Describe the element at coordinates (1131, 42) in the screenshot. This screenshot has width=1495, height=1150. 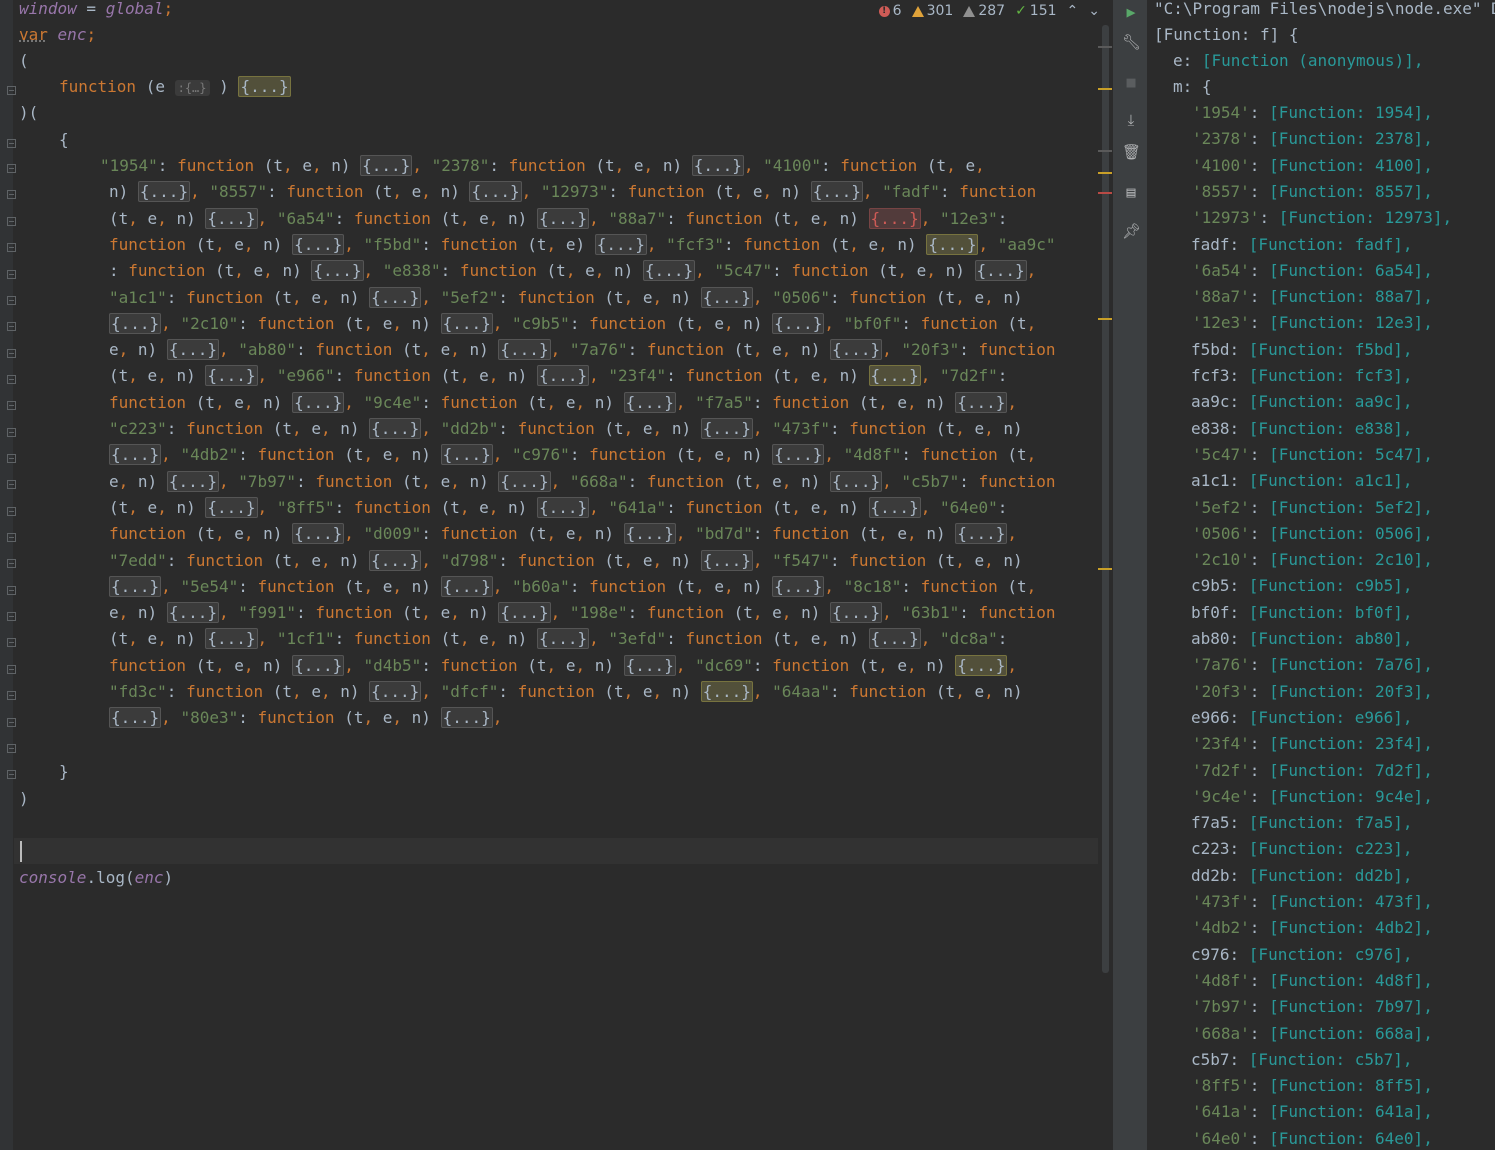
I see `wrench-icon: 🔧︎` at that location.